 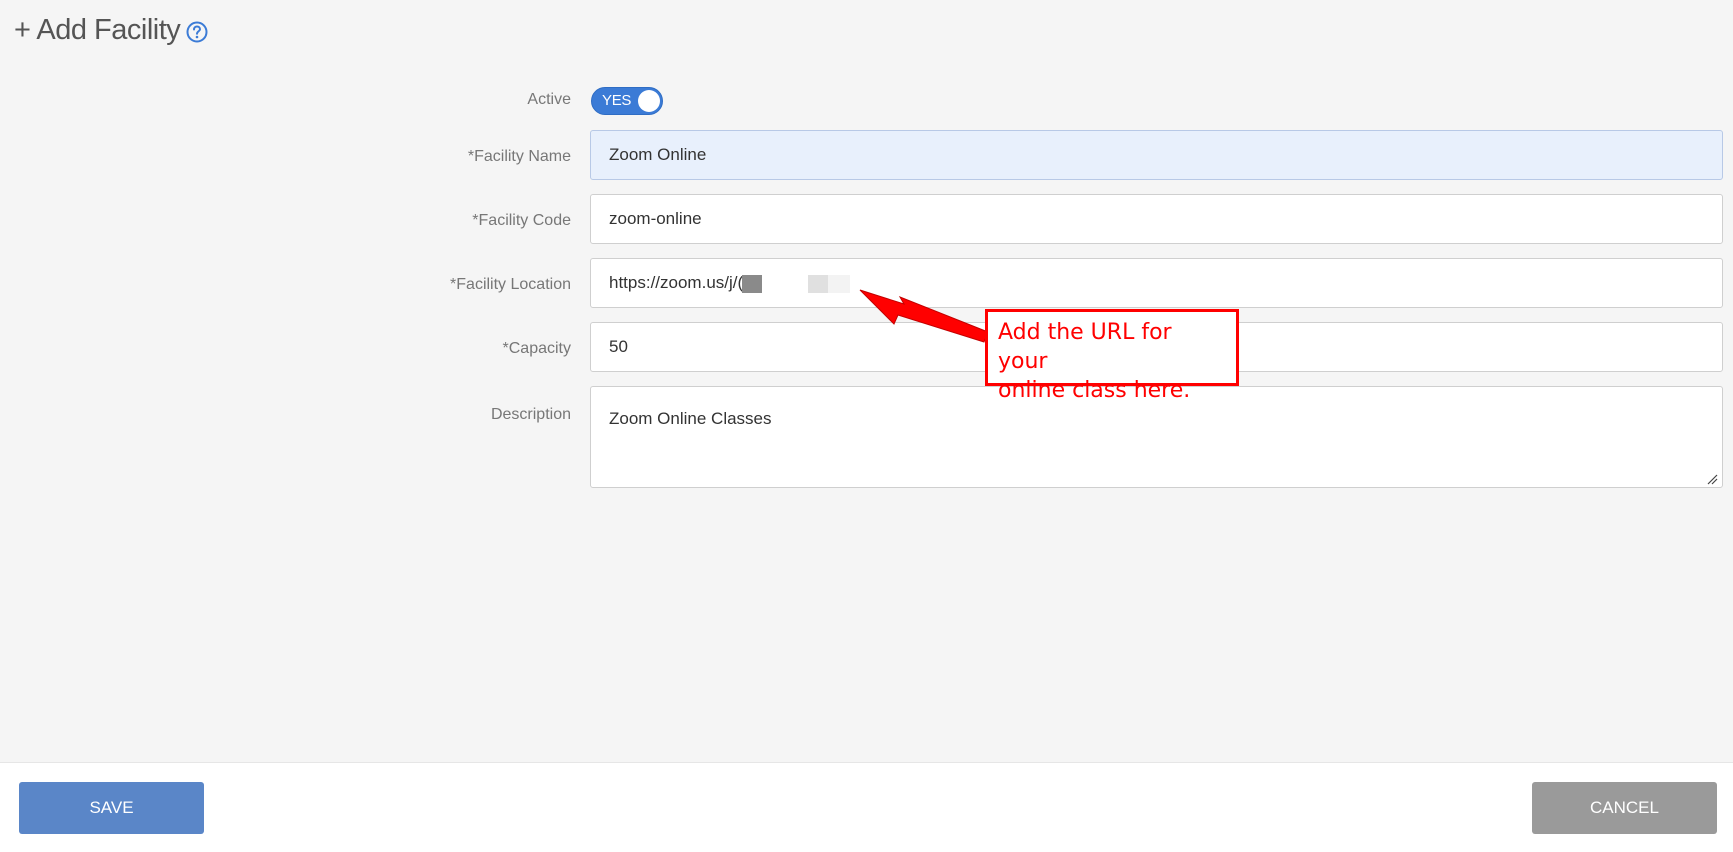 What do you see at coordinates (649, 101) in the screenshot?
I see `toggle-knob` at bounding box center [649, 101].